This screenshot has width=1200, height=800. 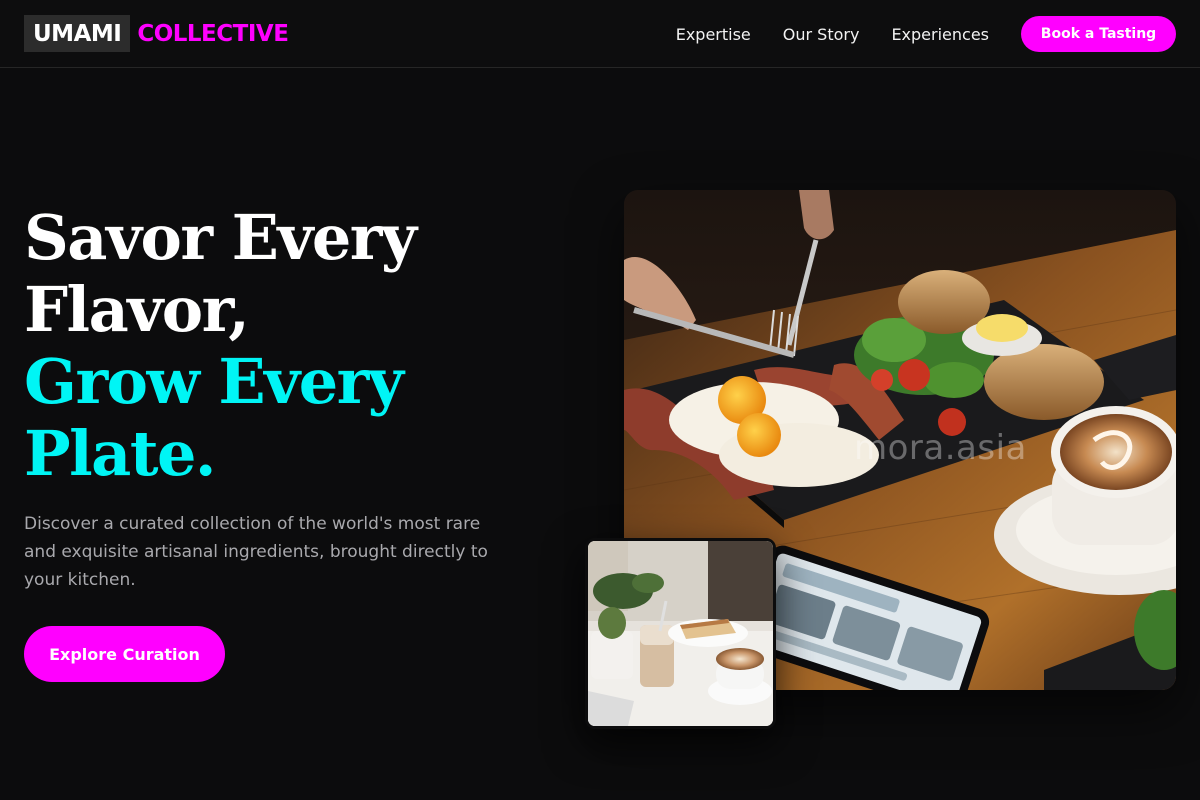 I want to click on book-tasting-button: Book a Tasting, so click(x=1098, y=34).